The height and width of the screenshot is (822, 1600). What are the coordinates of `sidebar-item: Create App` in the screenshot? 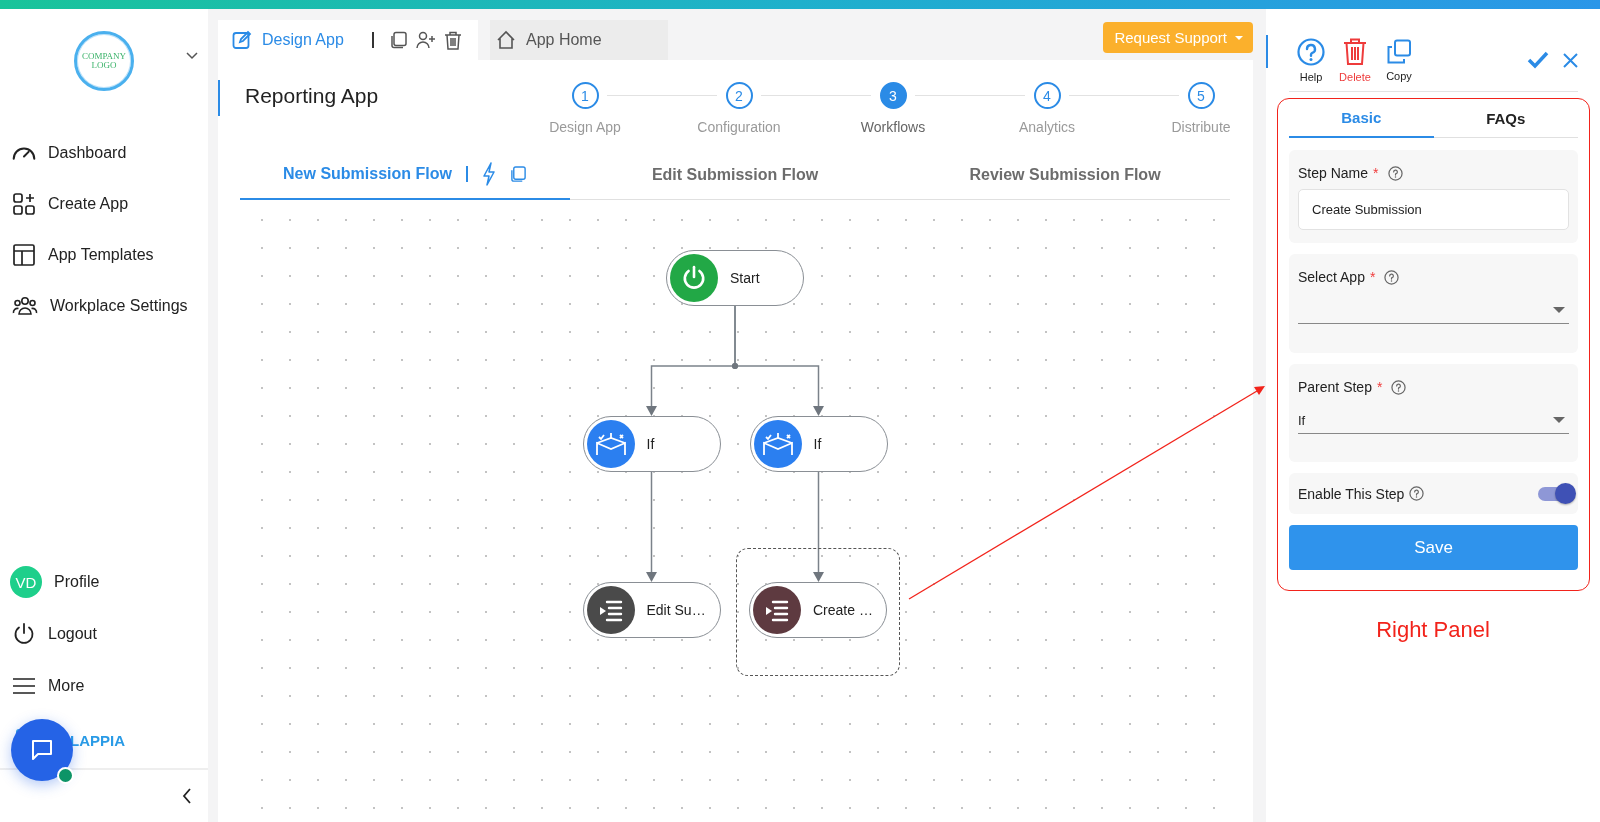 It's located at (104, 203).